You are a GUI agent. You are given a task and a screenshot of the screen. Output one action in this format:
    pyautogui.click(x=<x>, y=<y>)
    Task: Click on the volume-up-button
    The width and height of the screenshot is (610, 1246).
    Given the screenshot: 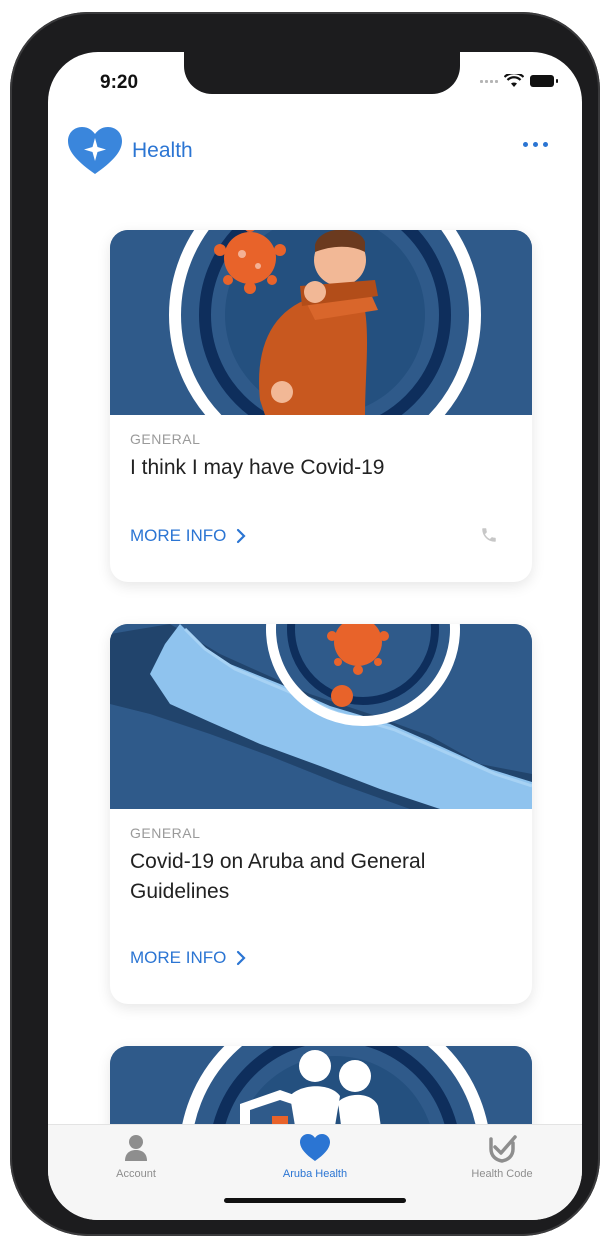 What is the action you would take?
    pyautogui.click(x=19, y=297)
    